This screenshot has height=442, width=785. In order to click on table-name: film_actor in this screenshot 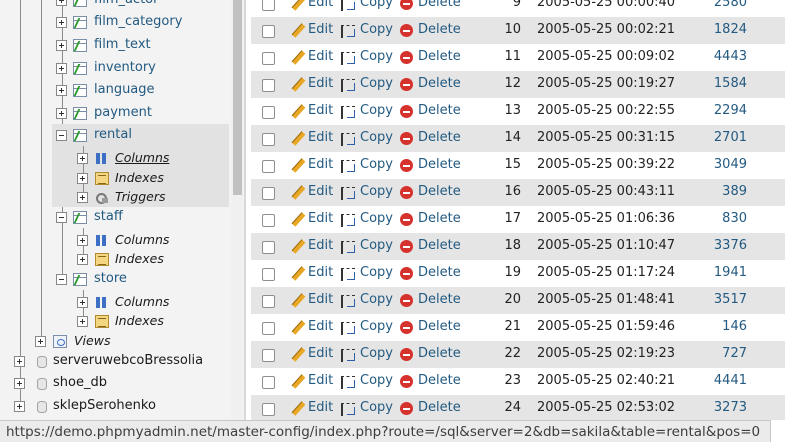, I will do `click(126, 3)`.